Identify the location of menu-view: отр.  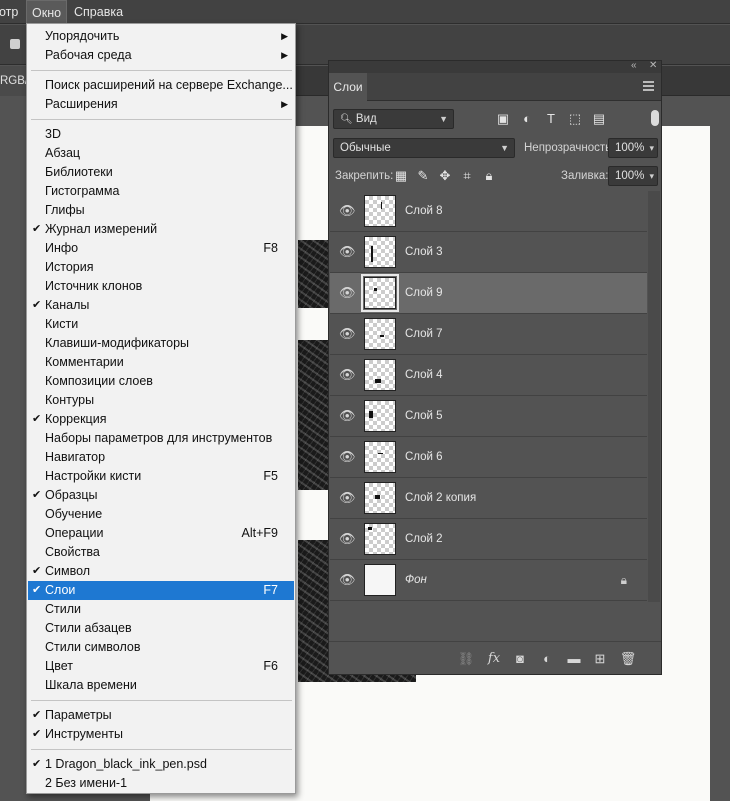
(11, 12).